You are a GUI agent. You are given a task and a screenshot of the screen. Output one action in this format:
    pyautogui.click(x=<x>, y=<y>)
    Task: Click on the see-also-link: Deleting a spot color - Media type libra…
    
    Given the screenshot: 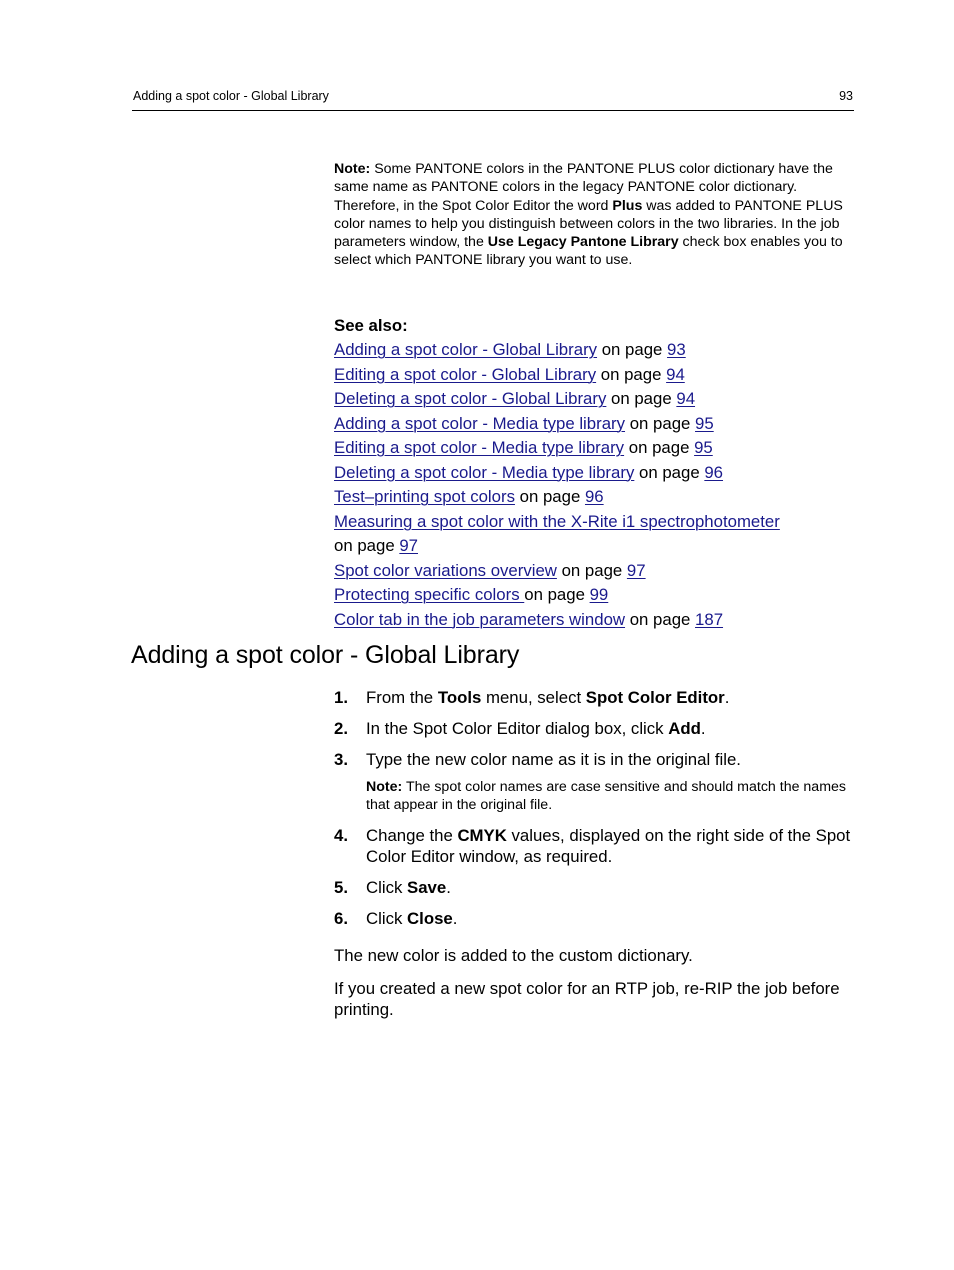 What is the action you would take?
    pyautogui.click(x=484, y=472)
    